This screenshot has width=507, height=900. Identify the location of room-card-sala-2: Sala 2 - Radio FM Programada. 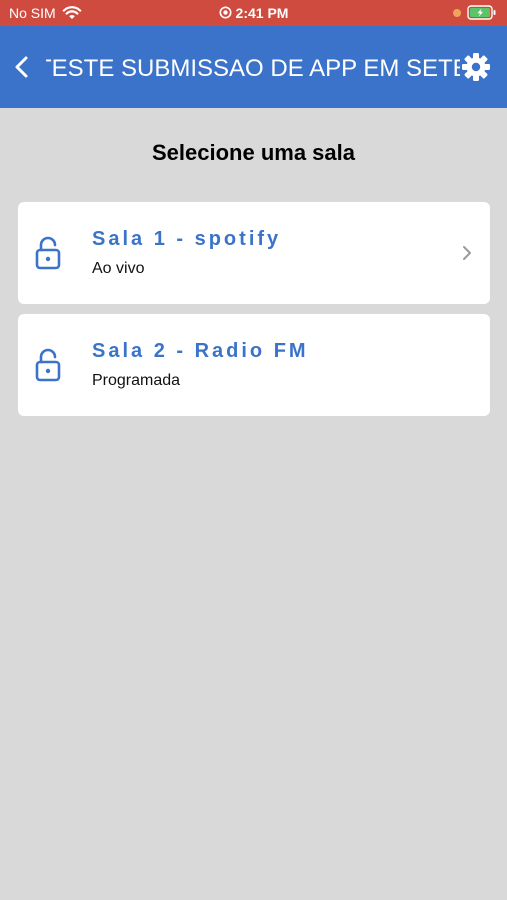
(254, 365).